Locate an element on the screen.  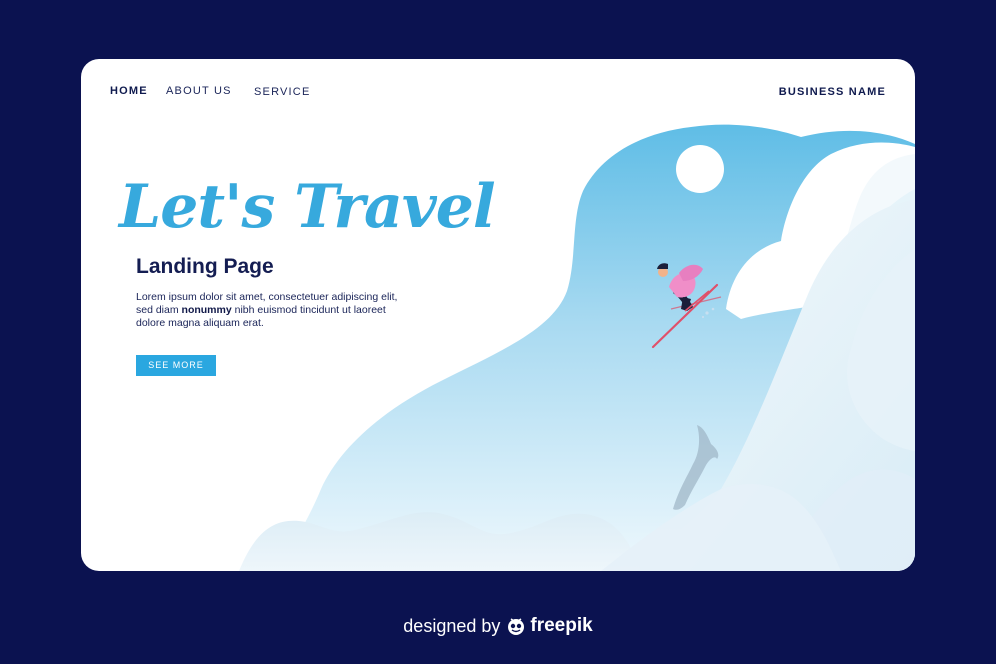
freepik-logo-icon is located at coordinates (516, 626).